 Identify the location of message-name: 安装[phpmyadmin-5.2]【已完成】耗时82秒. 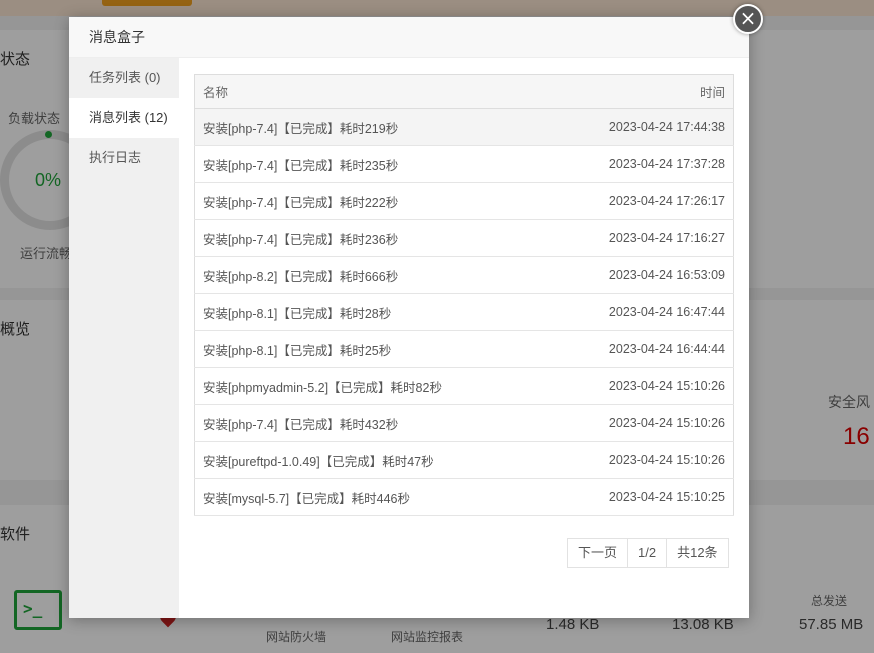
(372, 386).